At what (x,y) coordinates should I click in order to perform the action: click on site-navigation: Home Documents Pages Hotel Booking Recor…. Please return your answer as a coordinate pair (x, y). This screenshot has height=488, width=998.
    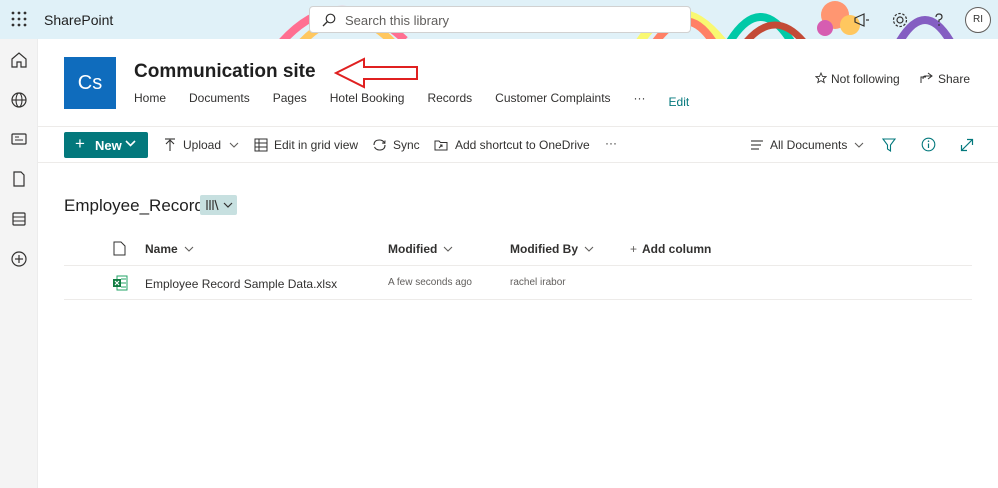
    Looking at the image, I should click on (423, 100).